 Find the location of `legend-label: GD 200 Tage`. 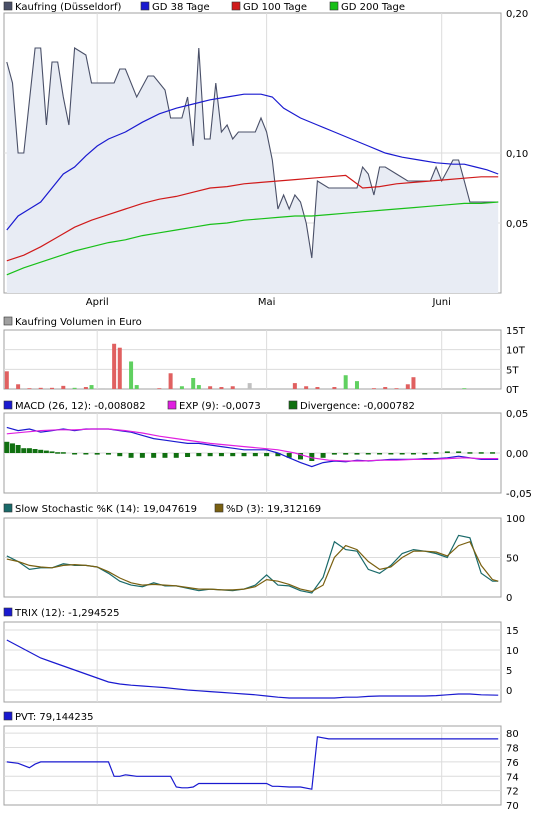

legend-label: GD 200 Tage is located at coordinates (373, 7).